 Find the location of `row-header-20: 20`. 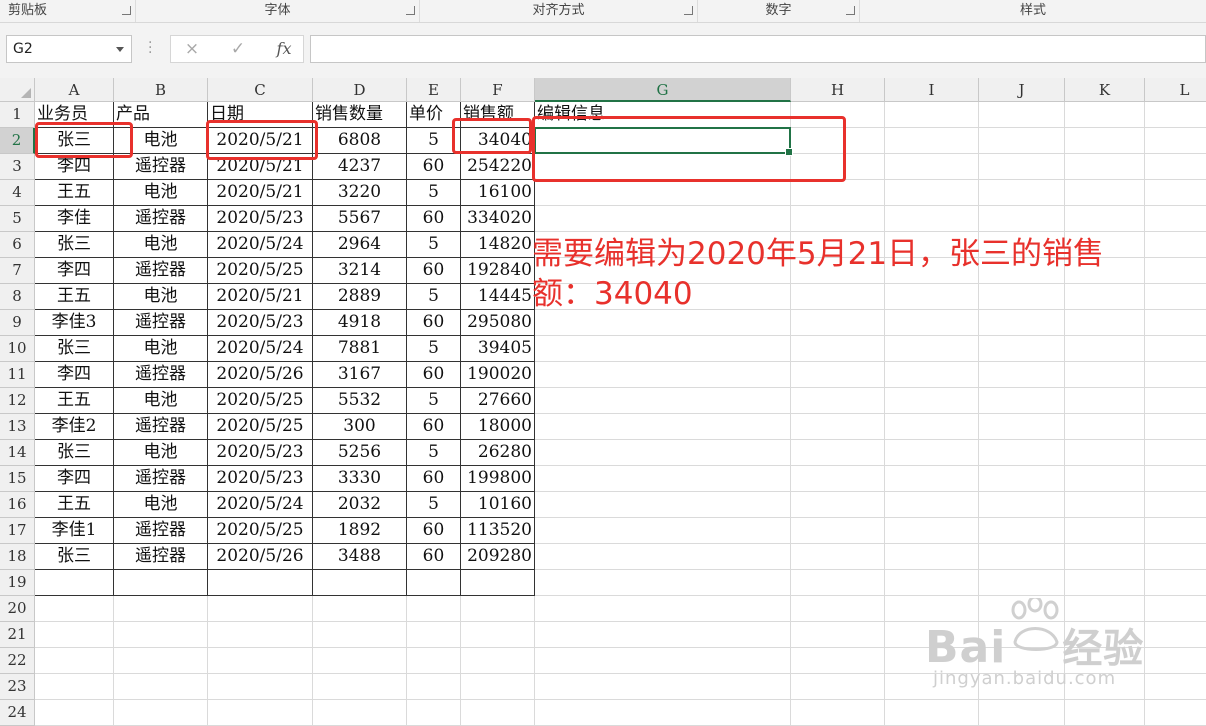

row-header-20: 20 is located at coordinates (17, 609).